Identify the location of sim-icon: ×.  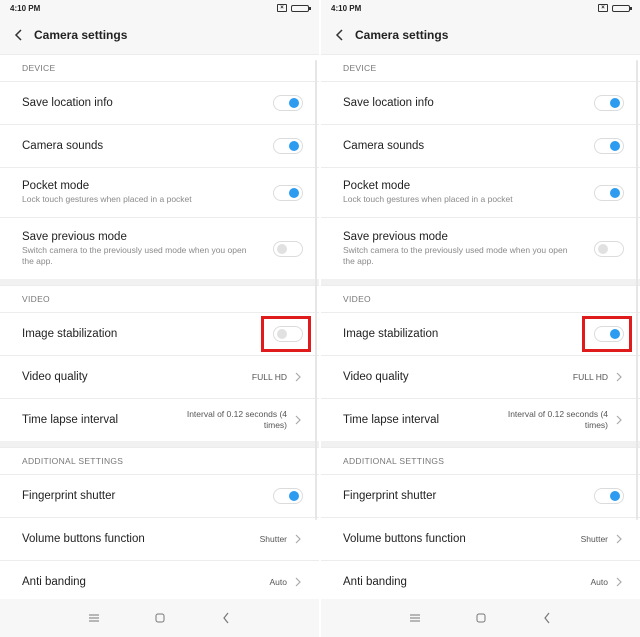
(603, 8).